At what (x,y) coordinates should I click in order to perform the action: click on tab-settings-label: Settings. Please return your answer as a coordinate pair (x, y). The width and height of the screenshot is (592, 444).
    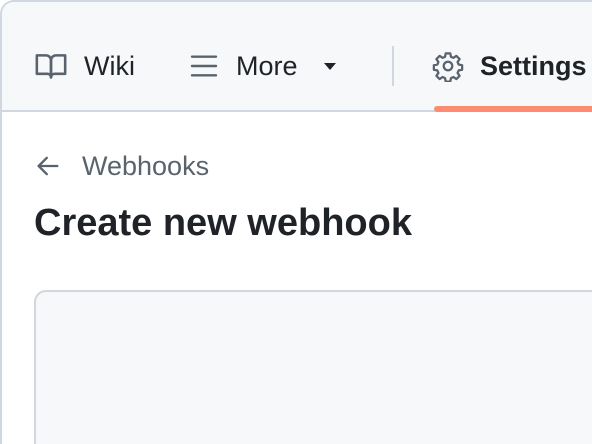
    Looking at the image, I should click on (533, 65).